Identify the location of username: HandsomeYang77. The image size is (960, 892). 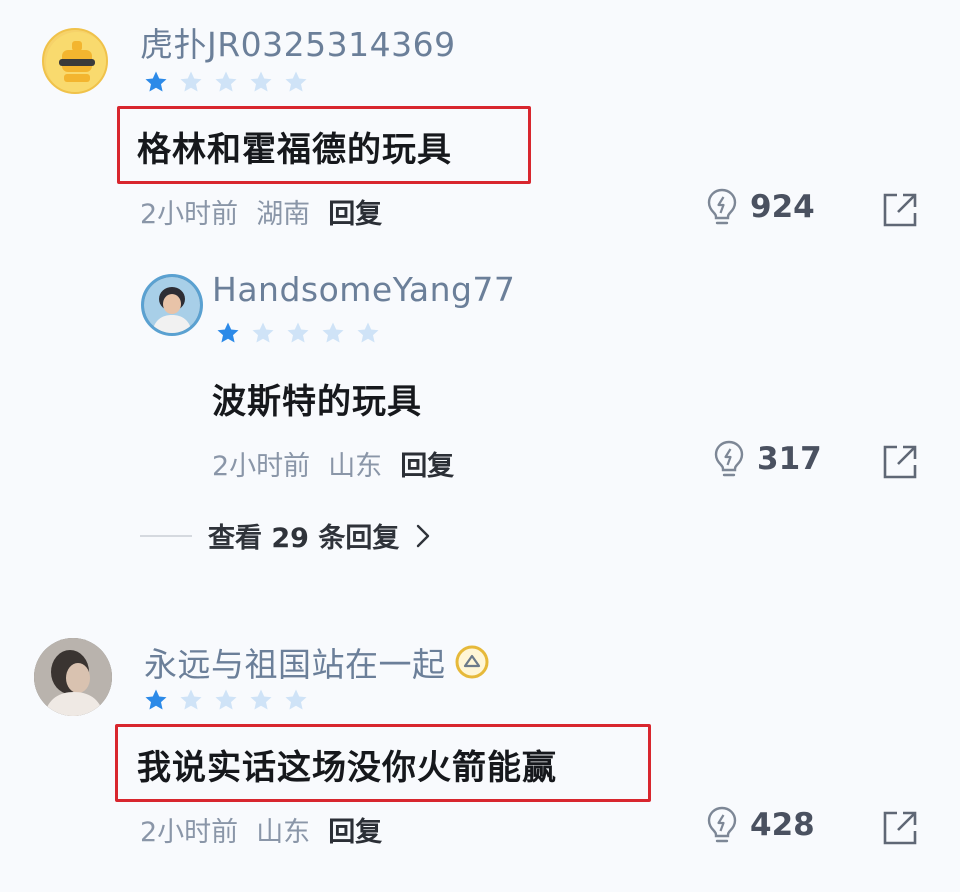
(363, 289).